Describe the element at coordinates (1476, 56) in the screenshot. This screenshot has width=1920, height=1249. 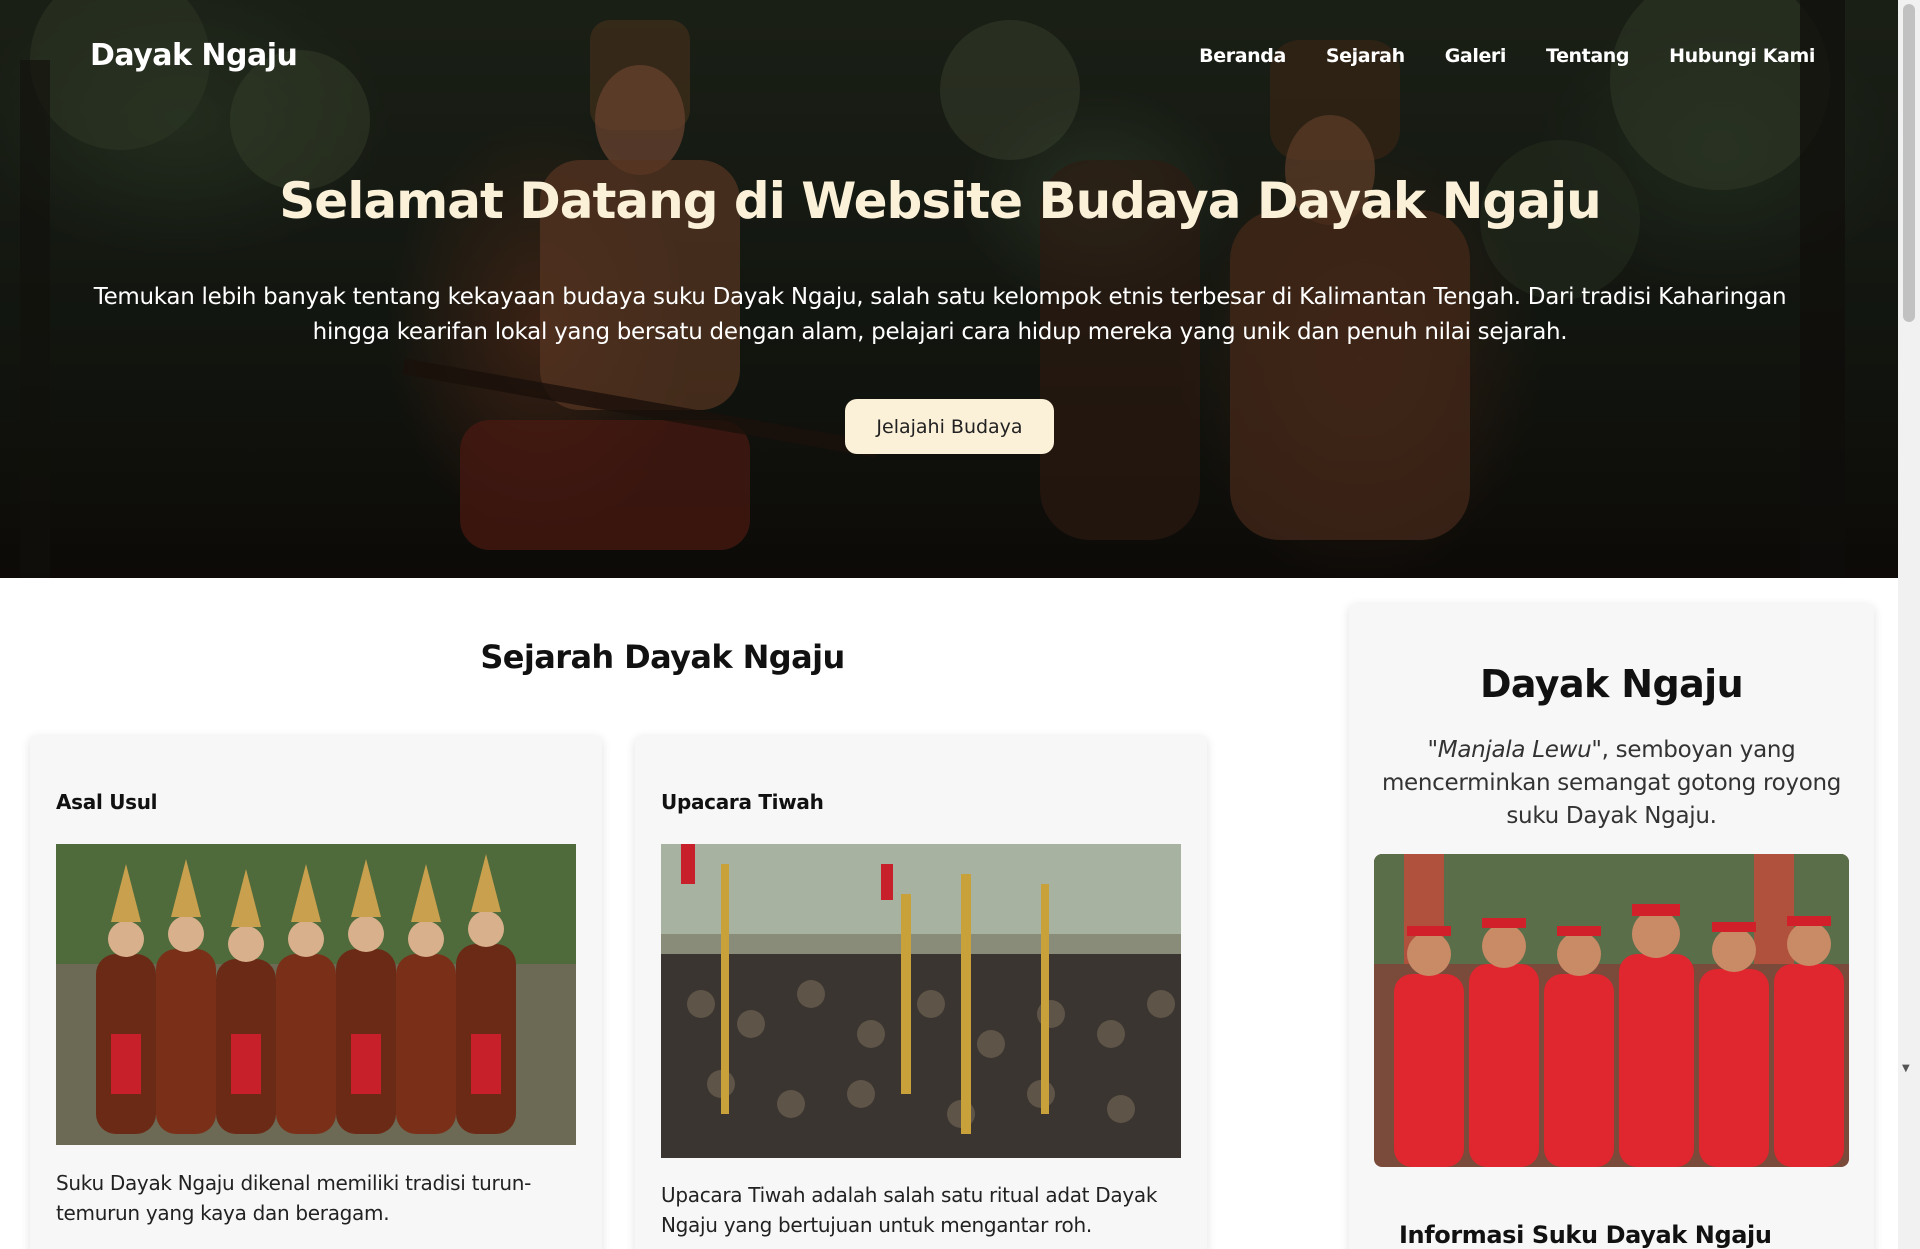
I see `nav-galeri: Galeri` at that location.